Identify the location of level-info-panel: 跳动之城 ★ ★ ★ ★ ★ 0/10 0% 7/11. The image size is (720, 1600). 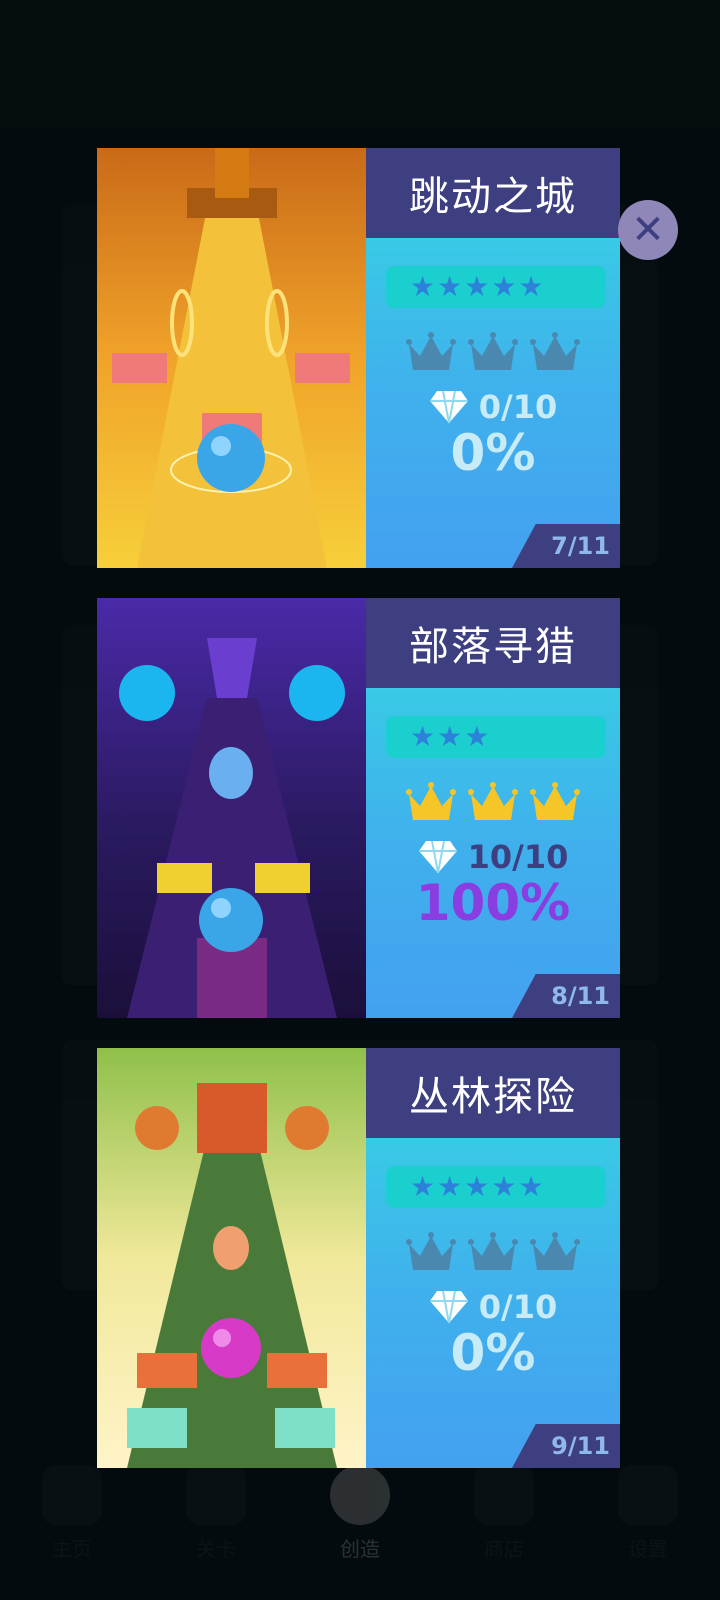
(493, 358).